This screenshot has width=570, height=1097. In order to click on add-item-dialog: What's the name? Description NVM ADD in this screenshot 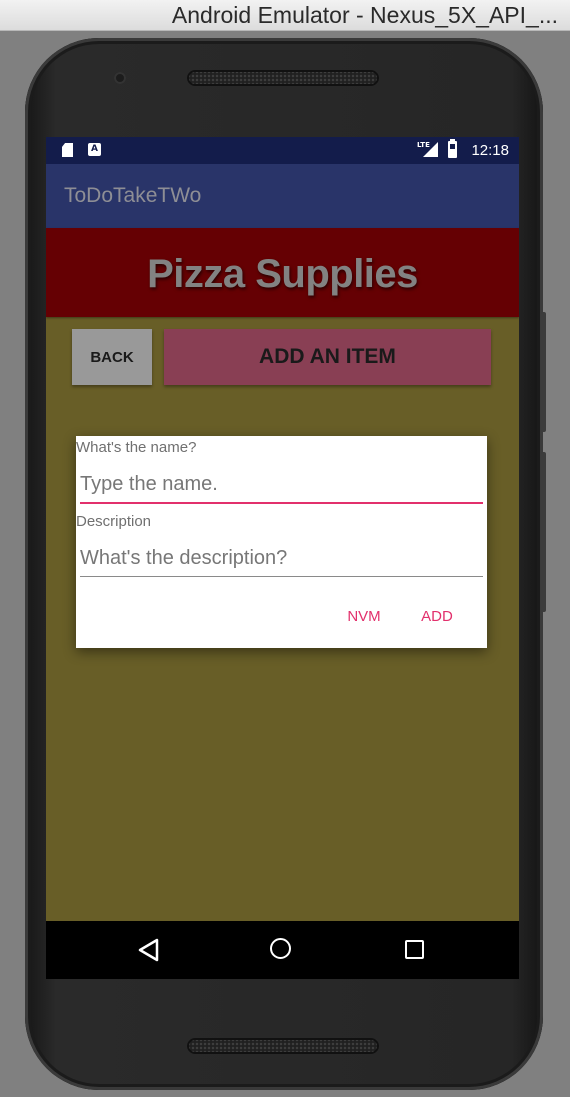, I will do `click(281, 542)`.